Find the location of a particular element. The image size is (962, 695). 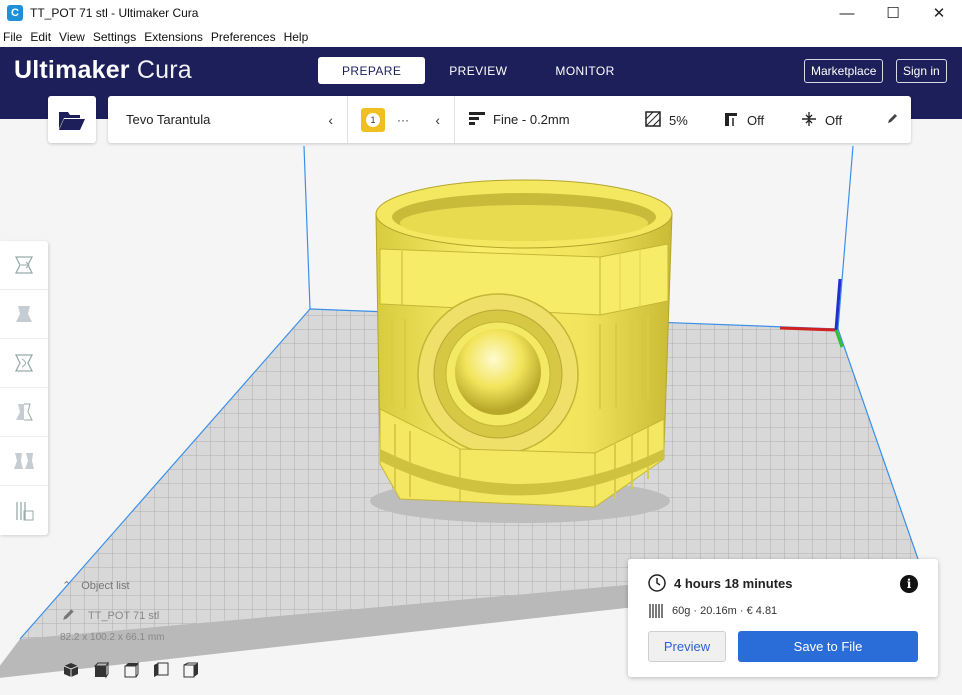

tab-preview: PREVIEW is located at coordinates (478, 70).